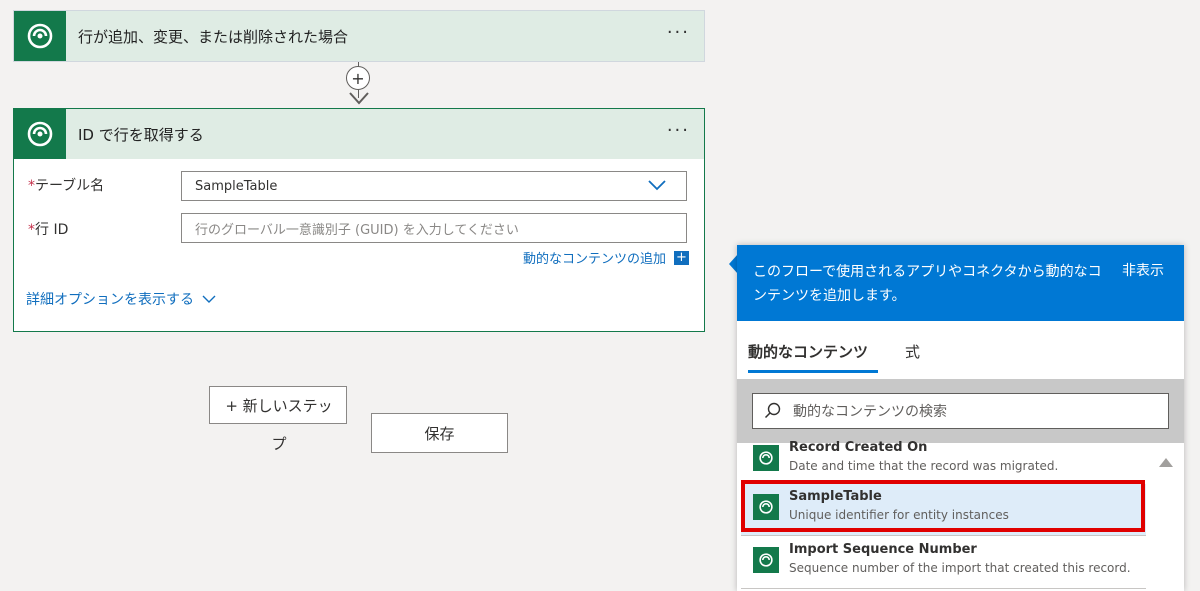 This screenshot has width=1200, height=591. I want to click on active-tab-indicator, so click(813, 371).